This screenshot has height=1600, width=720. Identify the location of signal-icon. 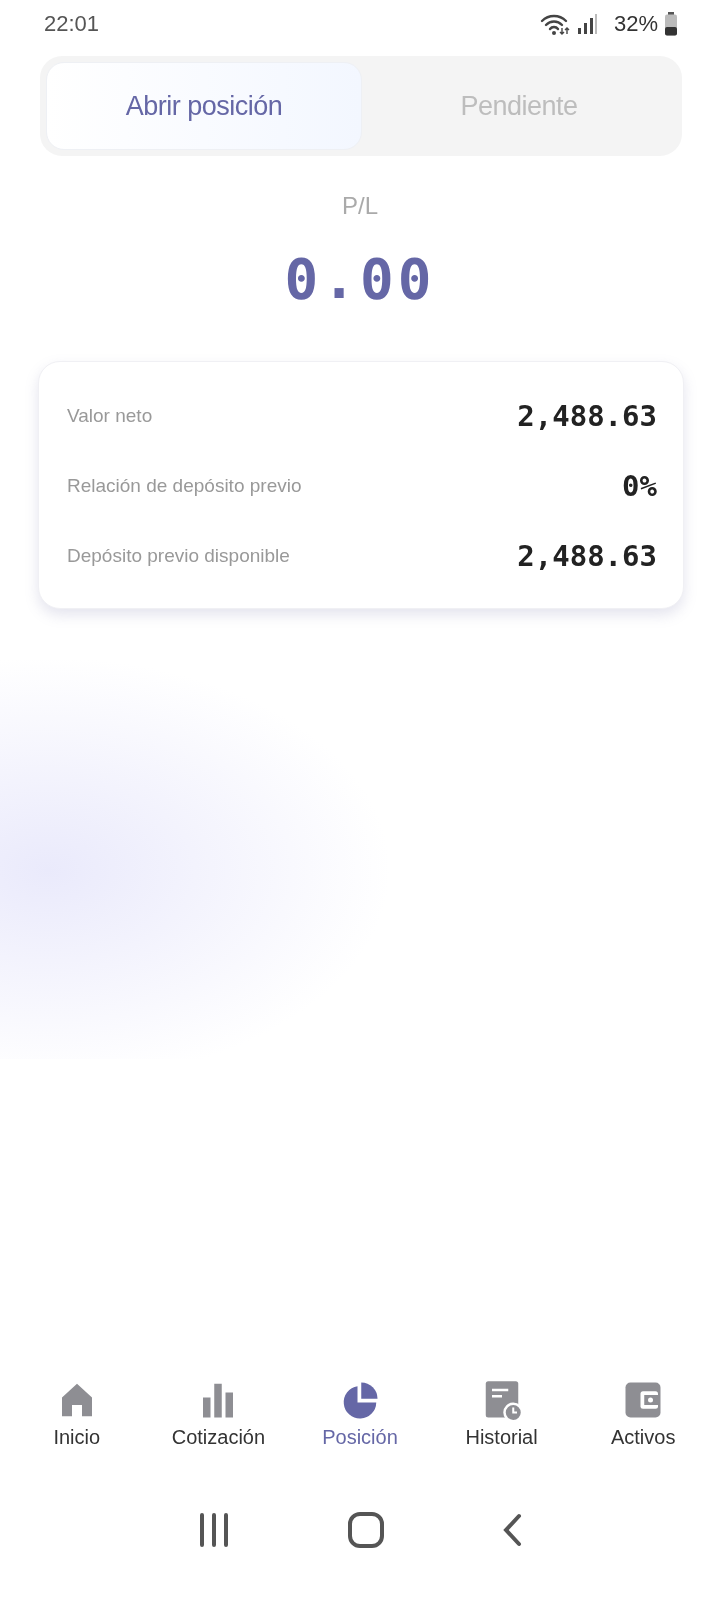
(586, 24).